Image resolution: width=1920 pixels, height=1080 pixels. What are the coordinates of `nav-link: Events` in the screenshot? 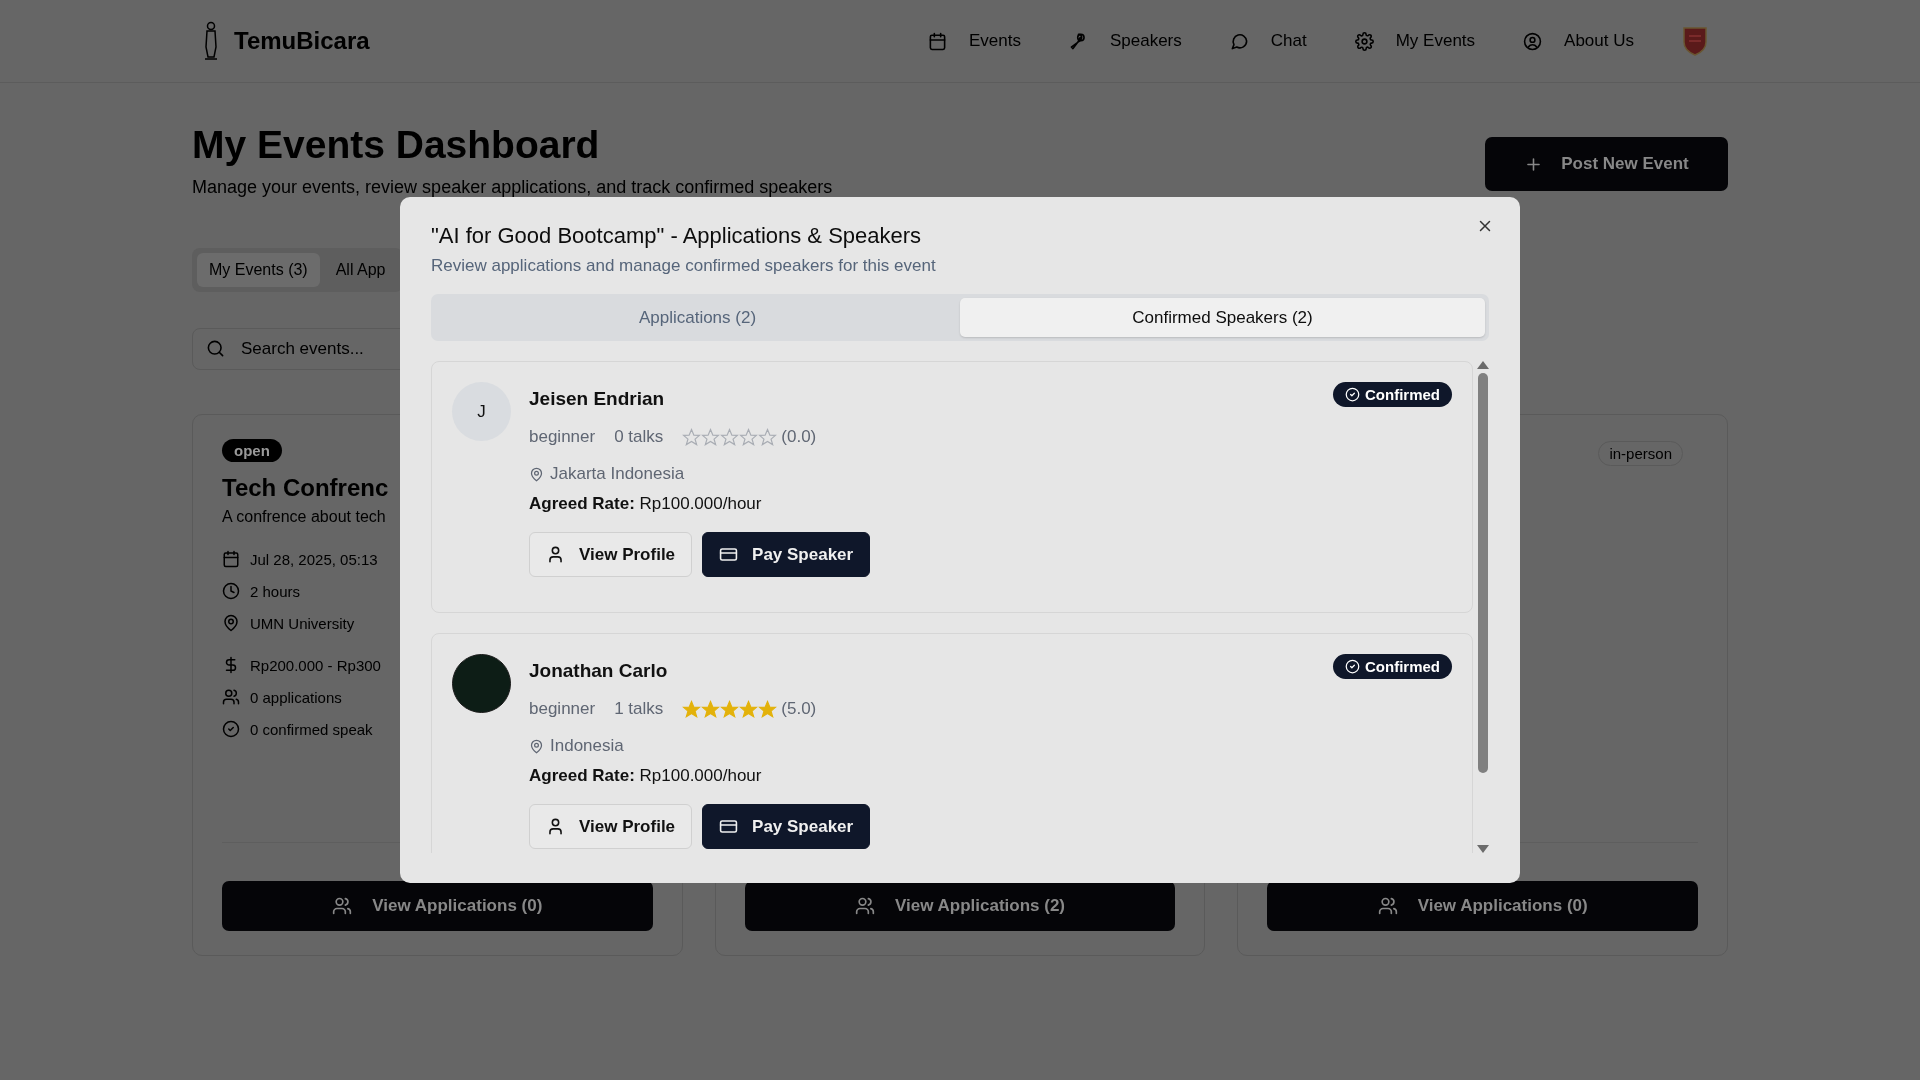 It's located at (974, 41).